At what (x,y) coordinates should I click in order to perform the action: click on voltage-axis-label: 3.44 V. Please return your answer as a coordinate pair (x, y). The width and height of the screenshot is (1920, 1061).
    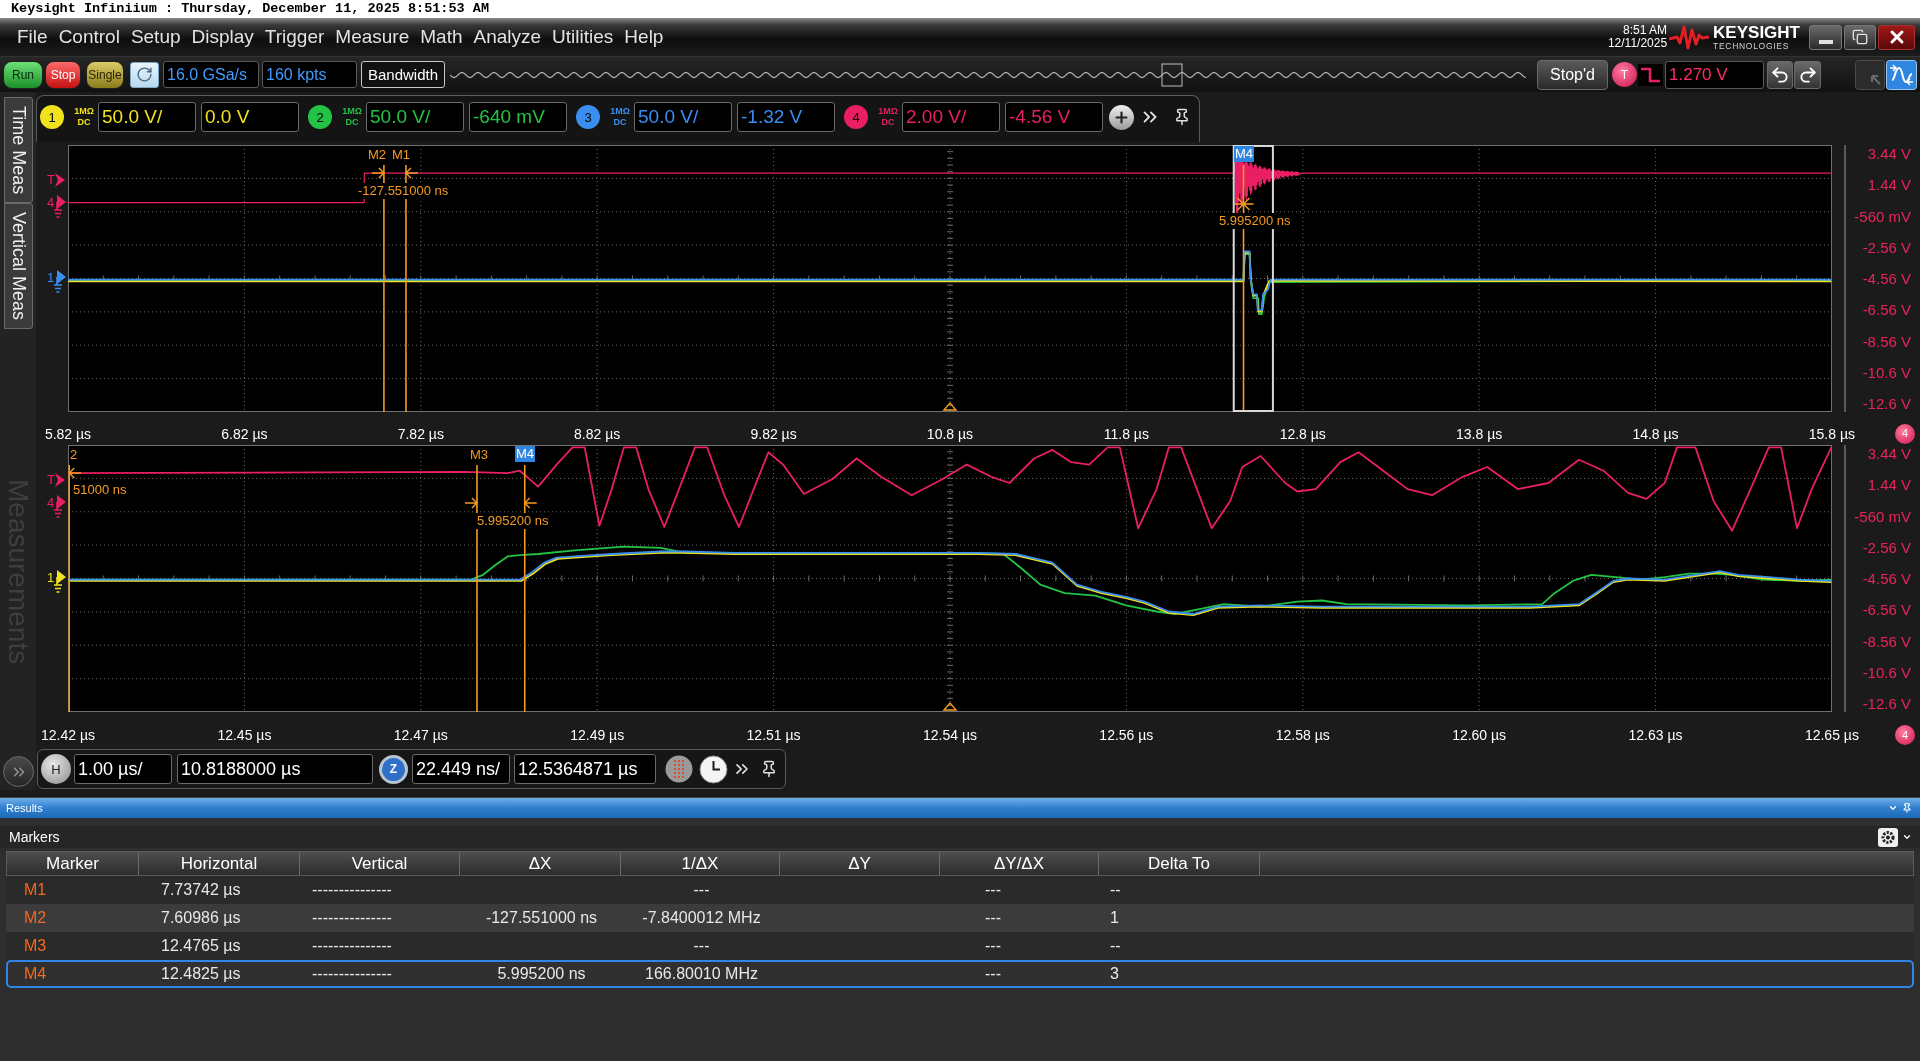
    Looking at the image, I should click on (1889, 453).